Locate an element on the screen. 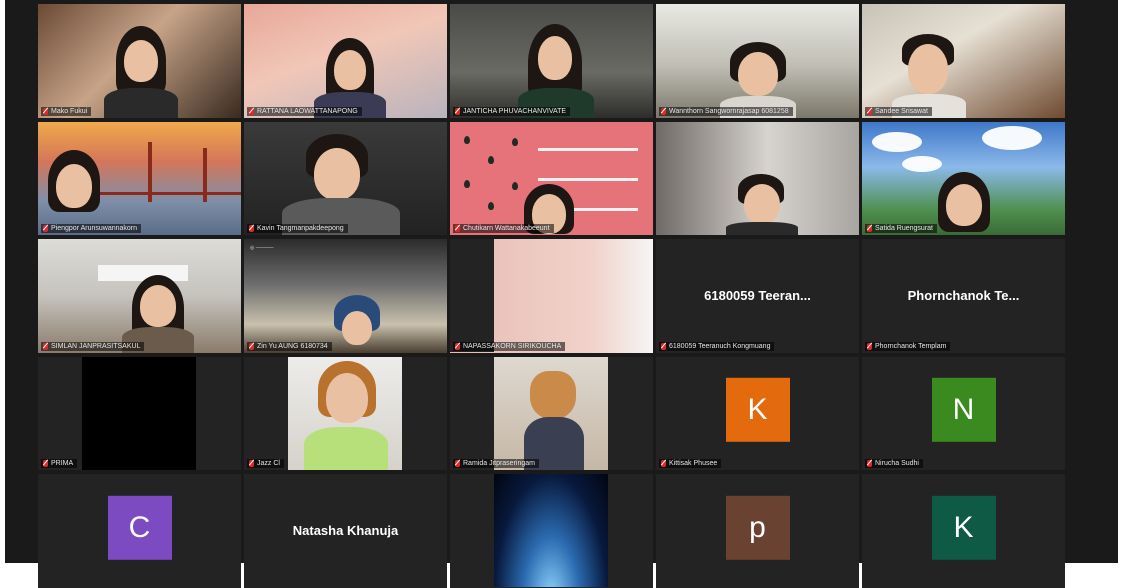 The height and width of the screenshot is (588, 1122). name-label: Kavin Tangmanpakdeepong is located at coordinates (297, 228).